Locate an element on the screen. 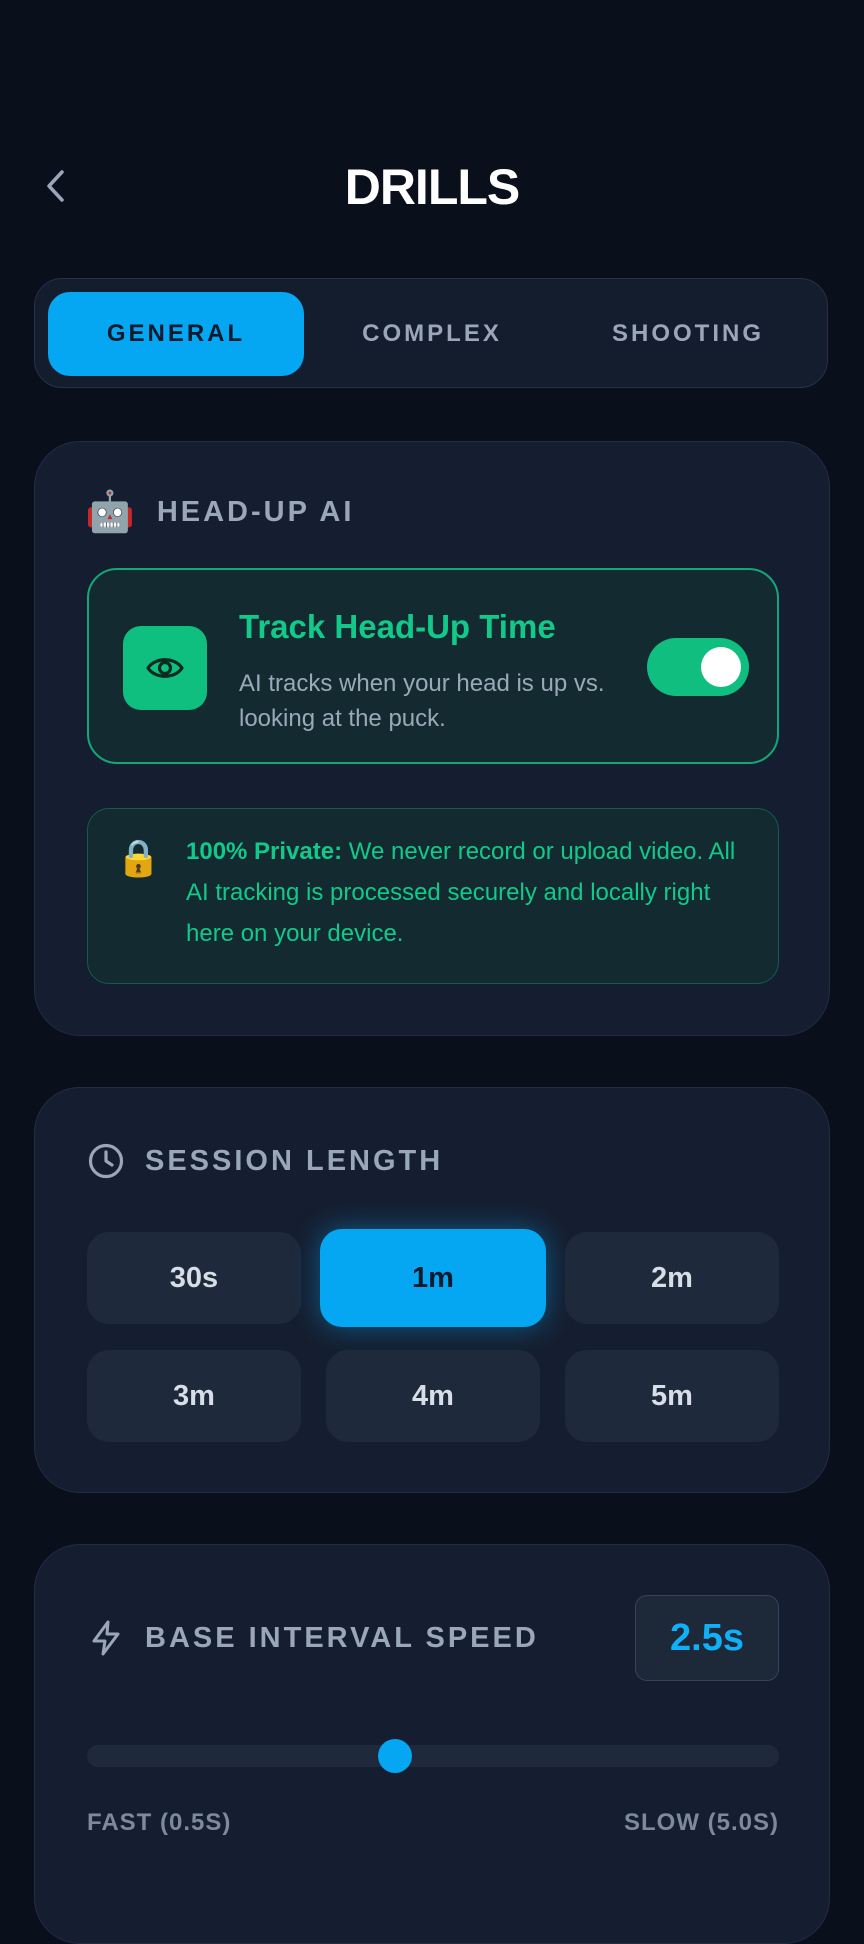 The width and height of the screenshot is (864, 1944). privacy-bold: 100% Private: is located at coordinates (264, 851).